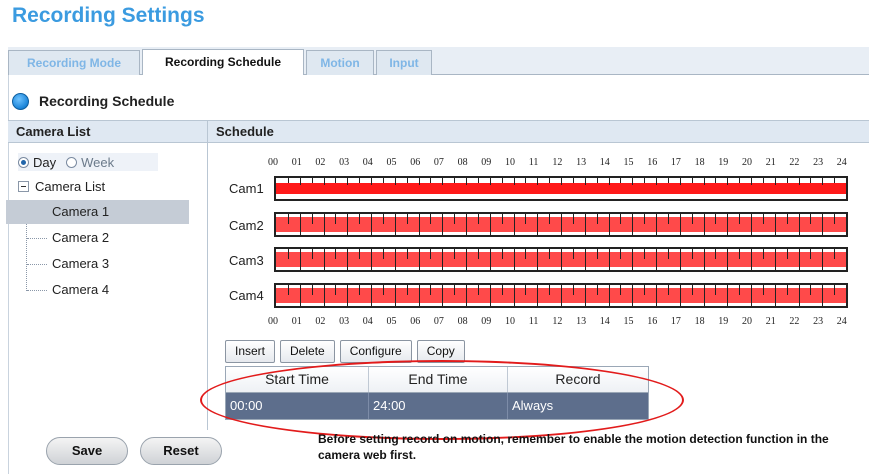 The image size is (869, 474). Describe the element at coordinates (561, 188) in the screenshot. I see `cam1-timeline` at that location.